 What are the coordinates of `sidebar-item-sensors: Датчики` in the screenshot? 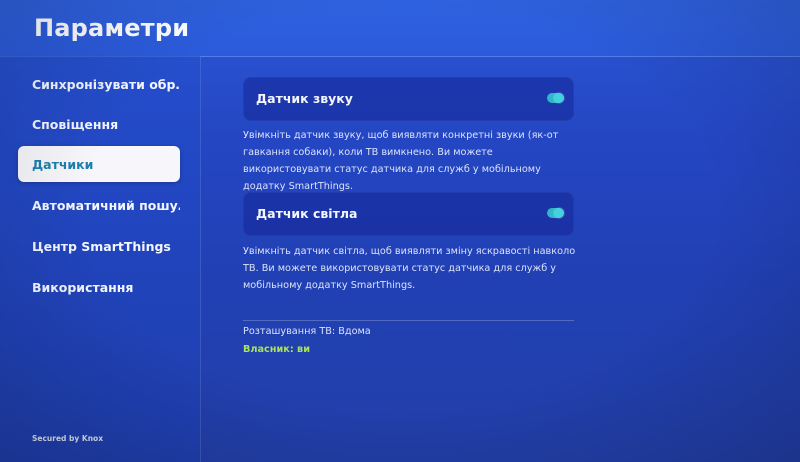 It's located at (99, 164).